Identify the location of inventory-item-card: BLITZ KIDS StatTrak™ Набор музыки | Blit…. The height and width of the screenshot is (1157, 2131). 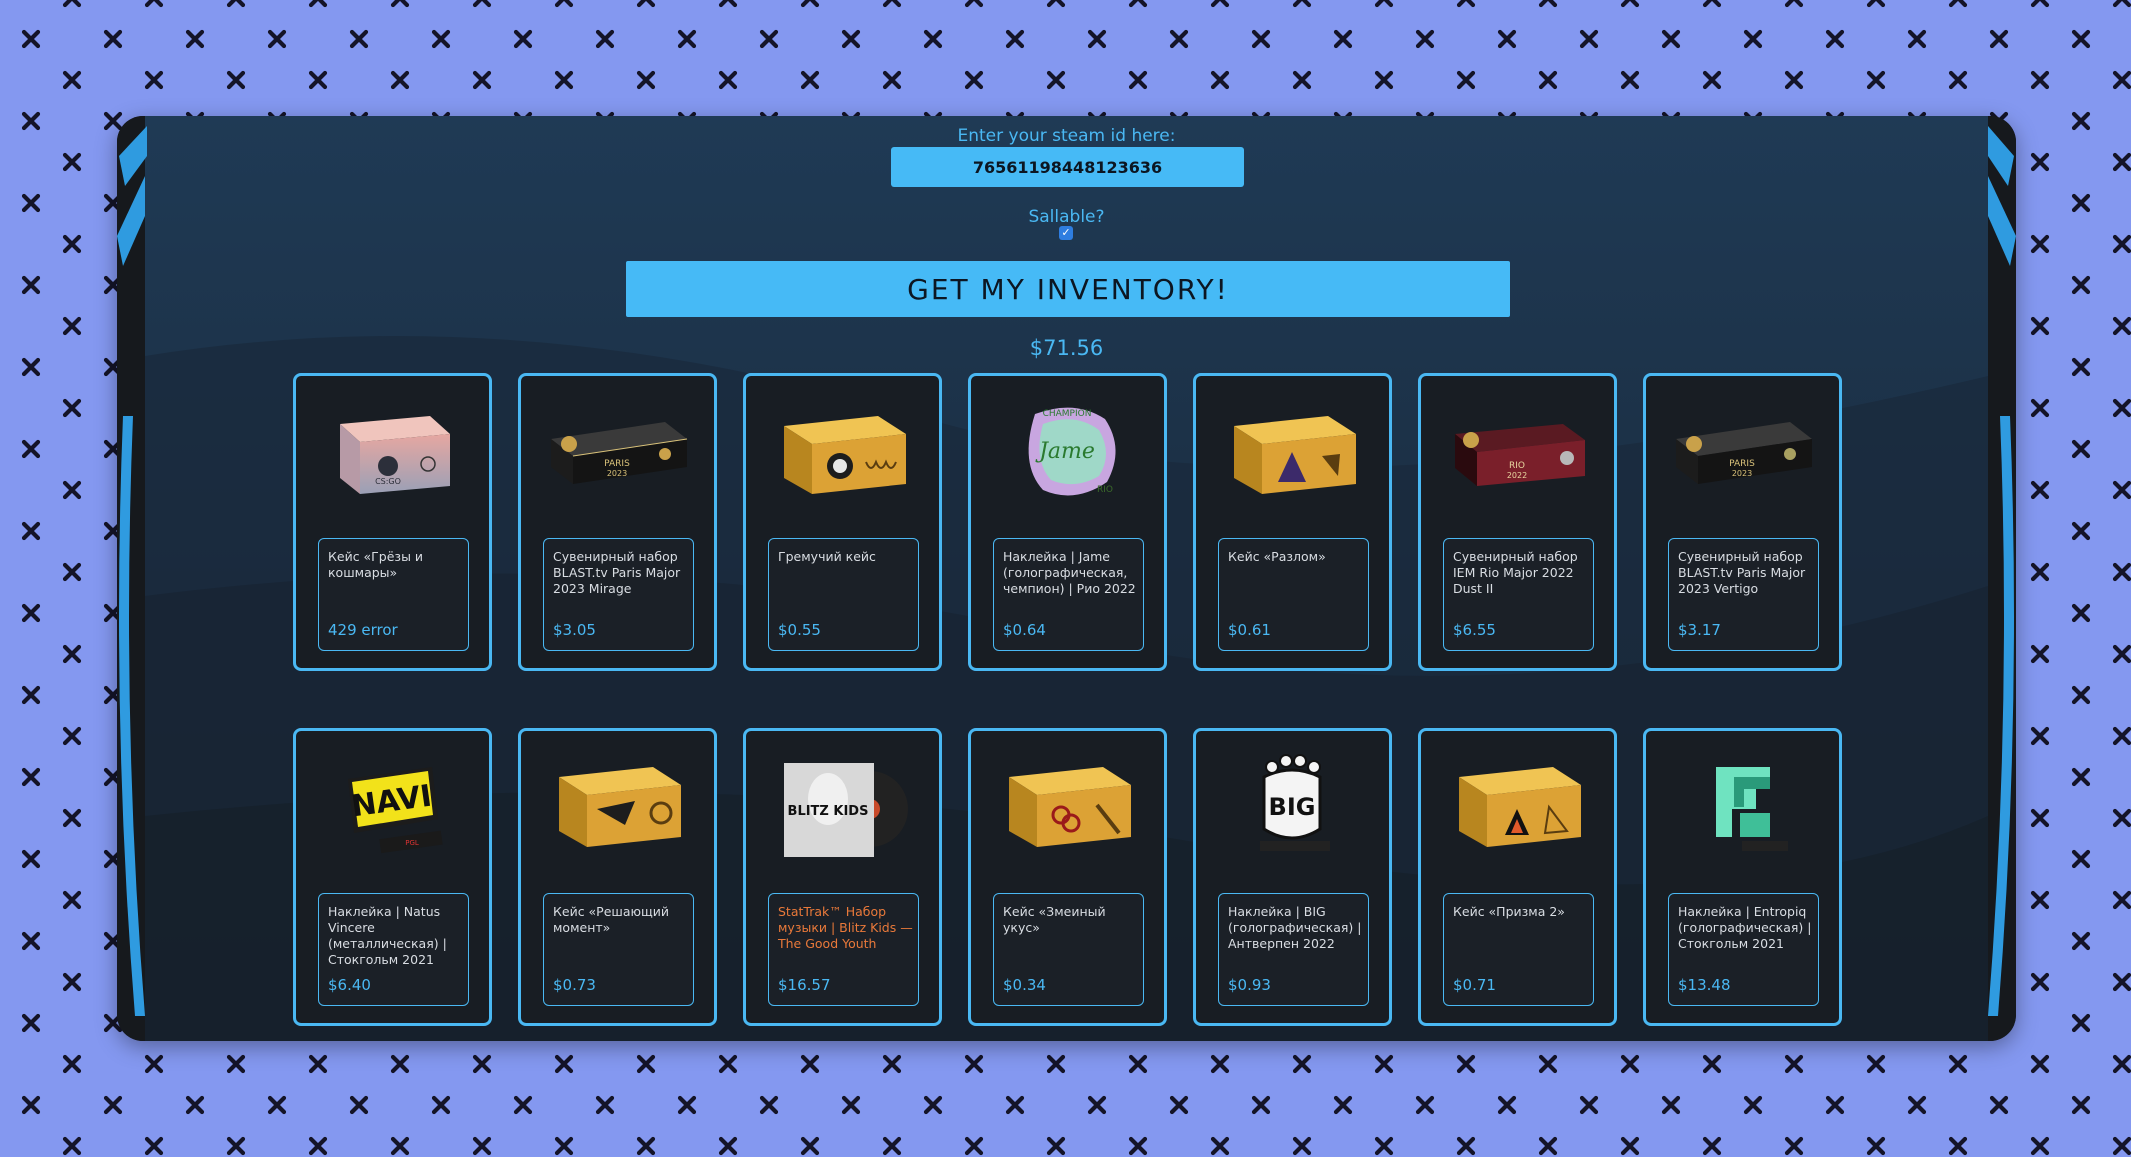
(842, 877).